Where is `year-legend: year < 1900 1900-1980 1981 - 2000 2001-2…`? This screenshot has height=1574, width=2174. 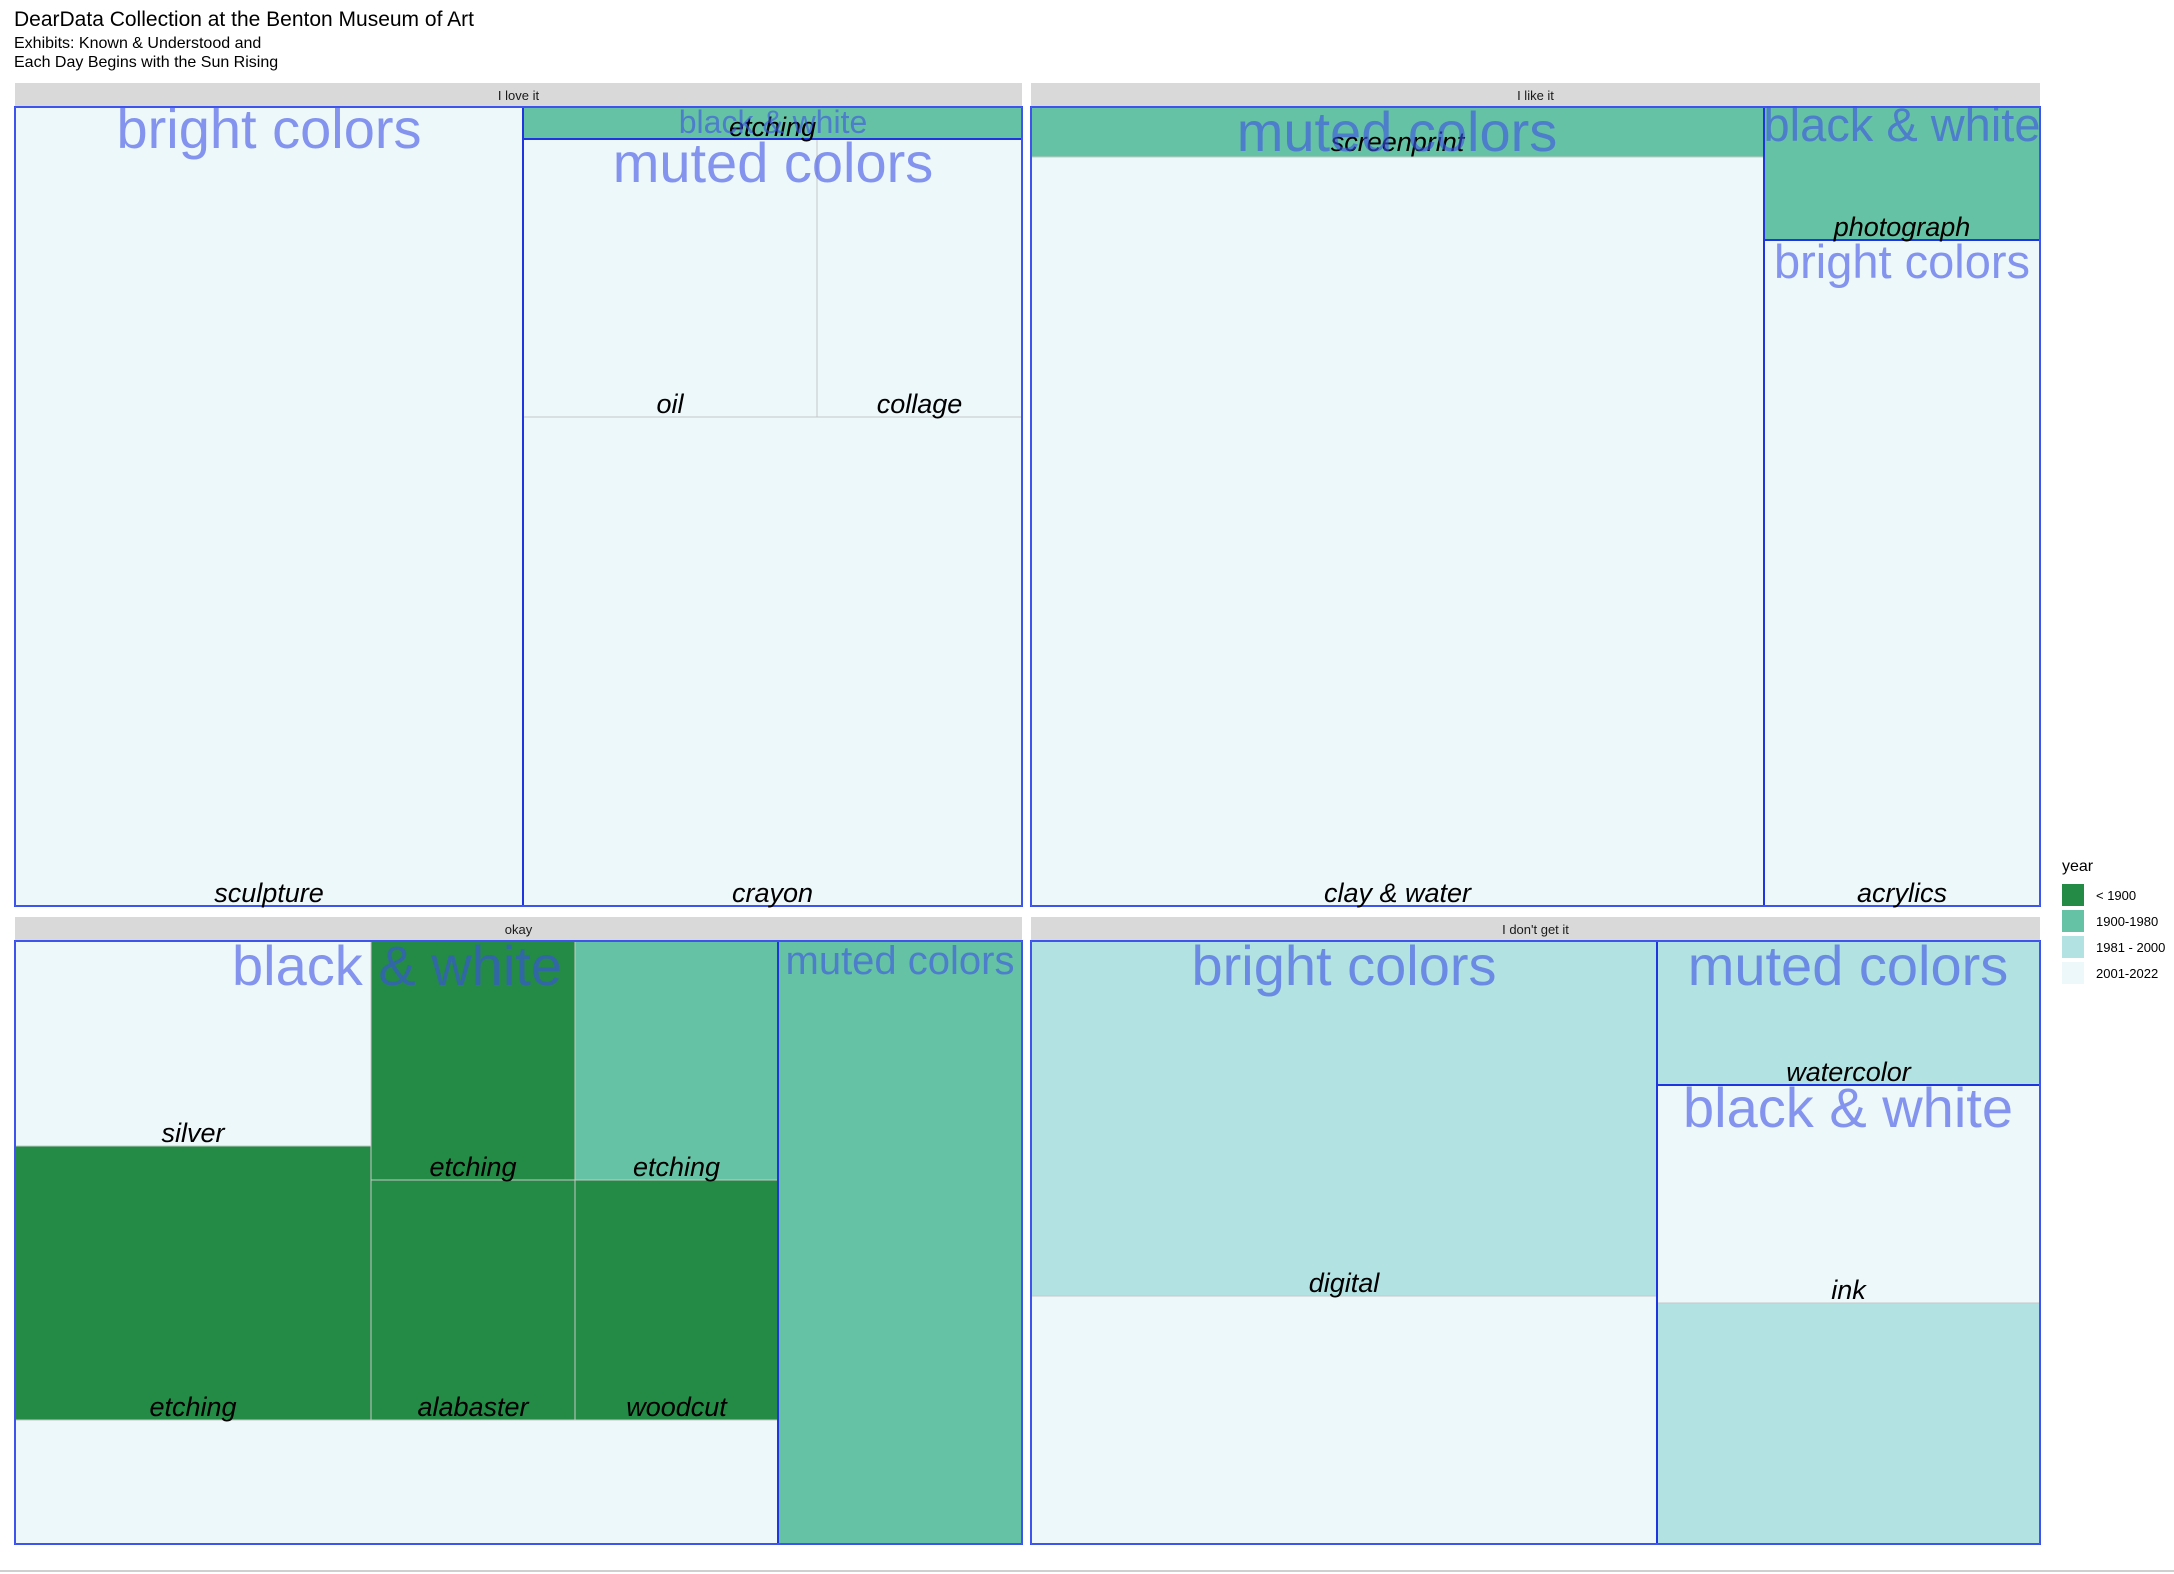 year-legend: year < 1900 1900-1980 1981 - 2000 2001-2… is located at coordinates (2113, 922).